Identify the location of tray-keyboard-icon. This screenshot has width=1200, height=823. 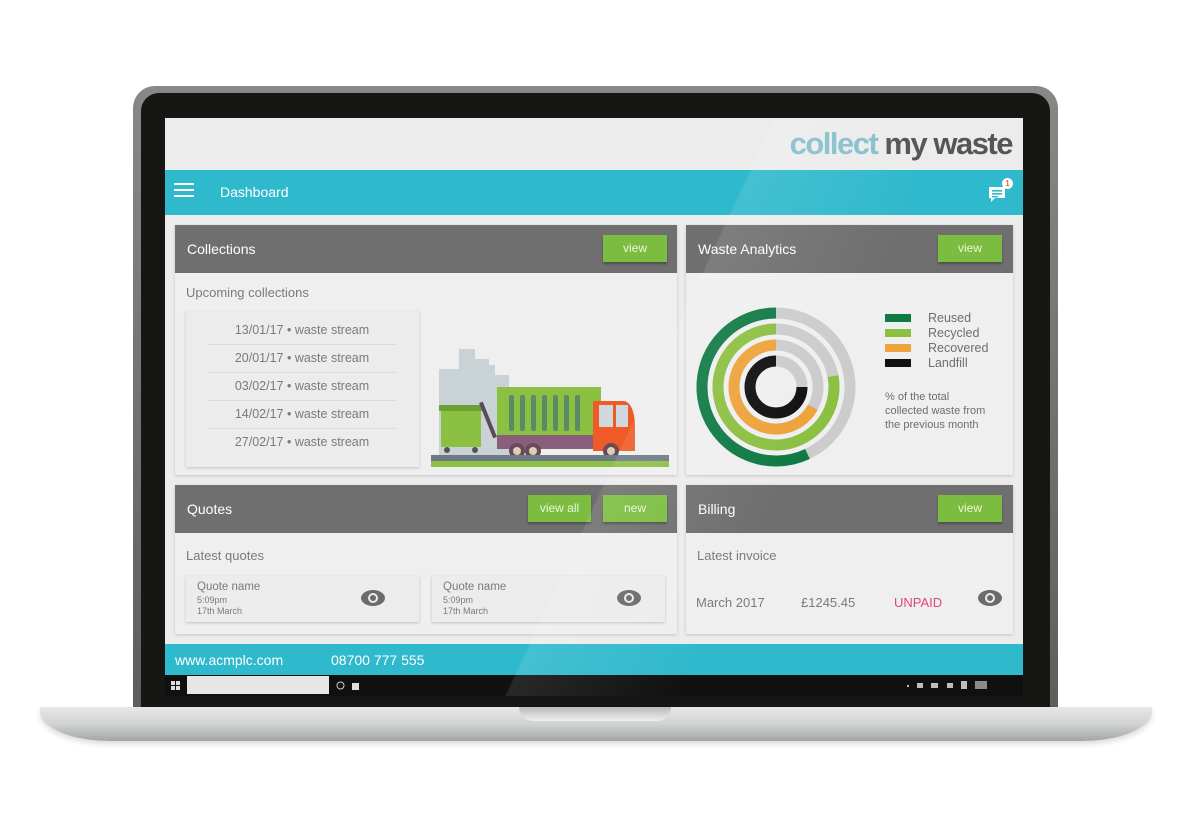
(981, 685).